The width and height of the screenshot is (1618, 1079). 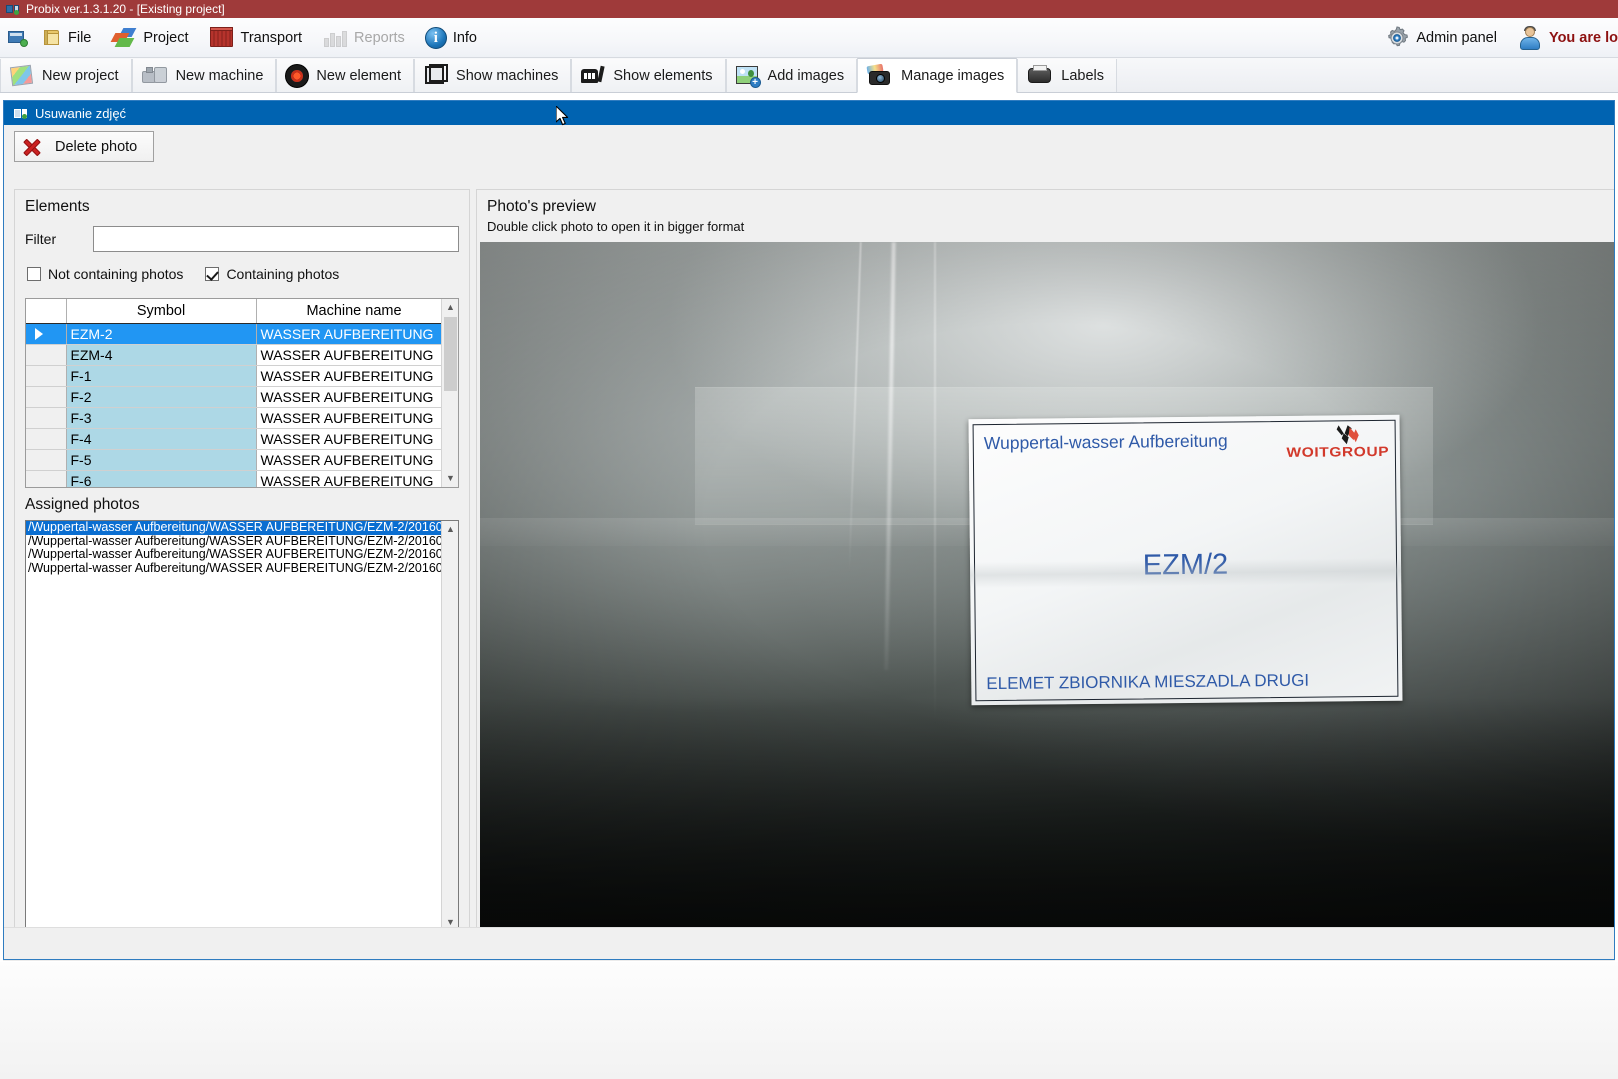 I want to click on new-machine-icon, so click(x=155, y=76).